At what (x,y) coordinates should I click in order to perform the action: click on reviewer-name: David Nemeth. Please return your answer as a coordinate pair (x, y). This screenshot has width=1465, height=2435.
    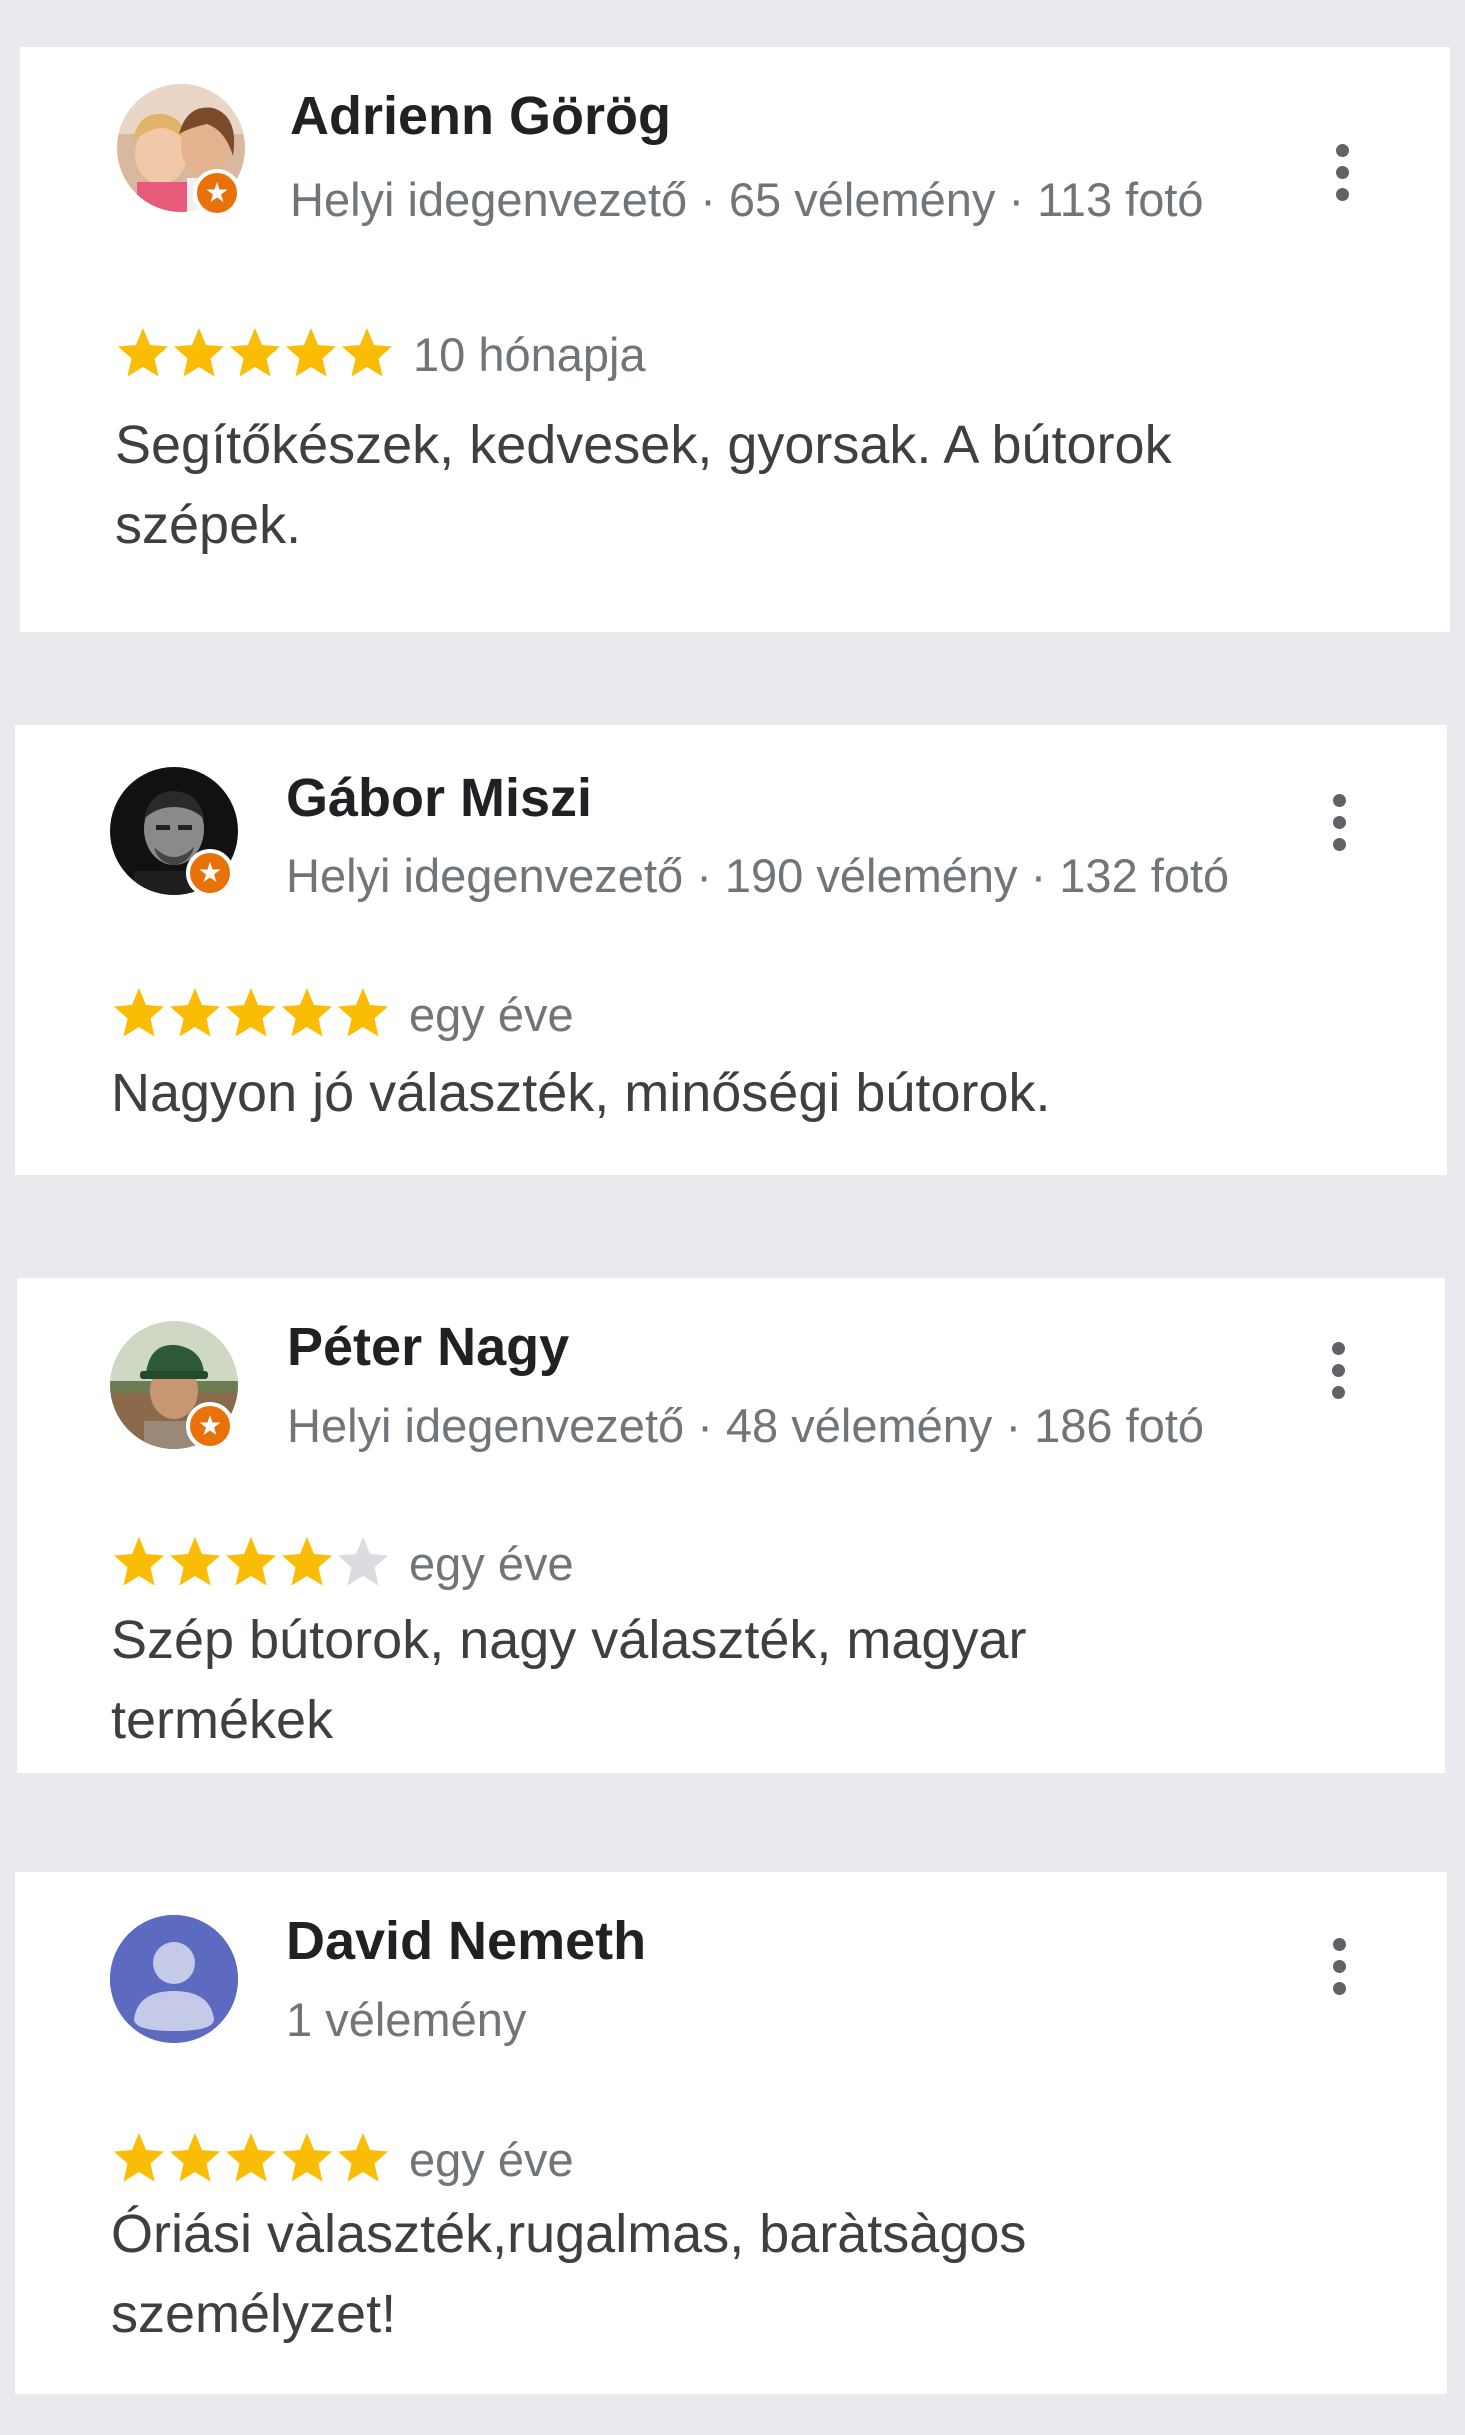
    Looking at the image, I should click on (466, 1941).